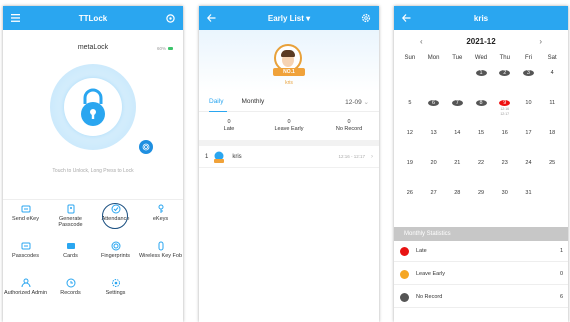 The width and height of the screenshot is (570, 322). What do you see at coordinates (505, 193) in the screenshot?
I see `calendar-day: 30` at bounding box center [505, 193].